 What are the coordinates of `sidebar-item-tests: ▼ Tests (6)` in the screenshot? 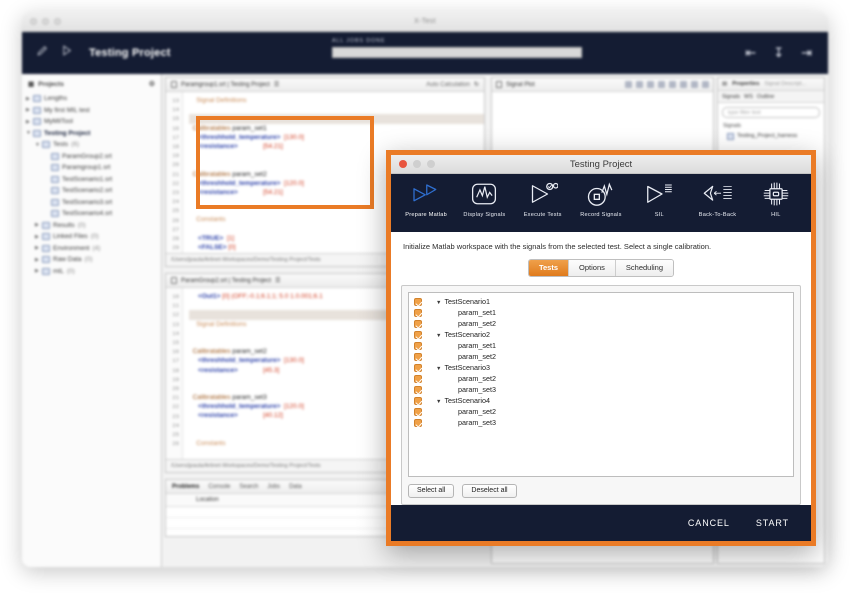 It's located at (91, 145).